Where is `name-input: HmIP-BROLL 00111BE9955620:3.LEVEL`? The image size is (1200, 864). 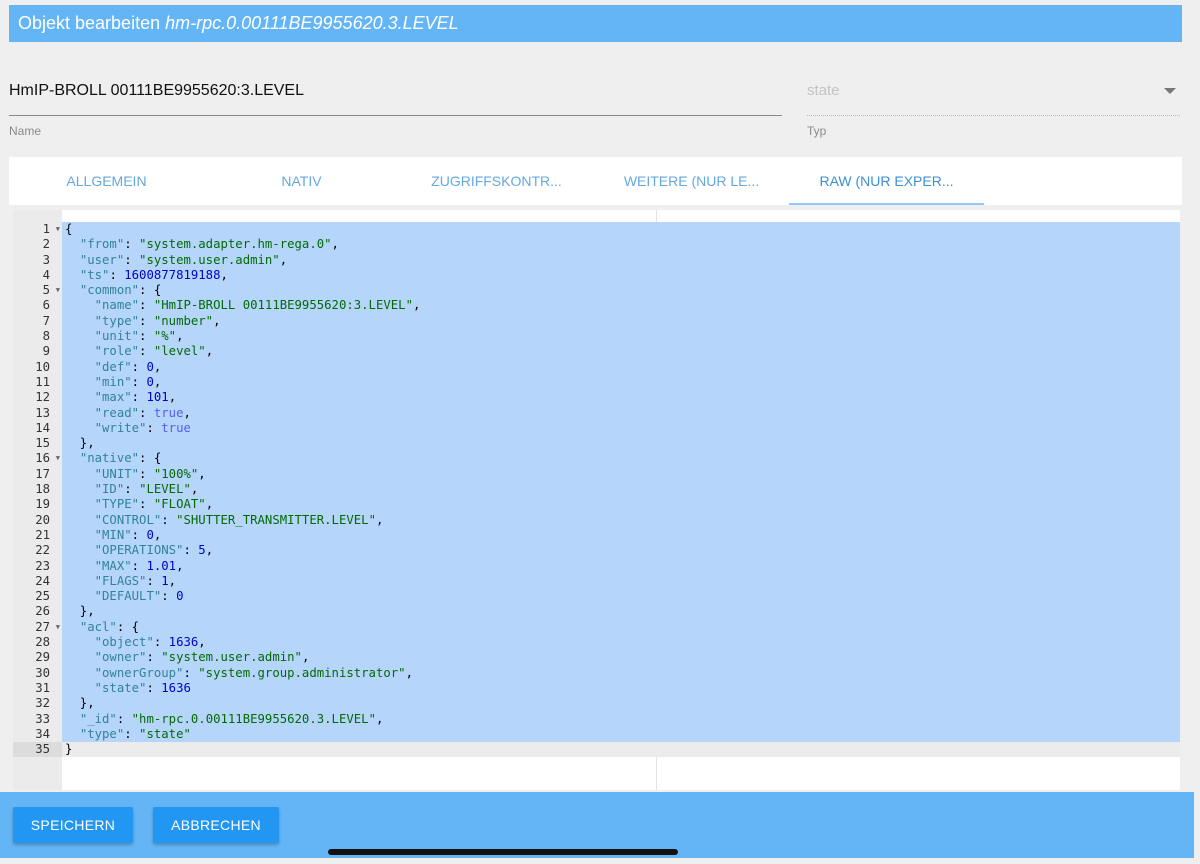 name-input: HmIP-BROLL 00111BE9955620:3.LEVEL is located at coordinates (395, 94).